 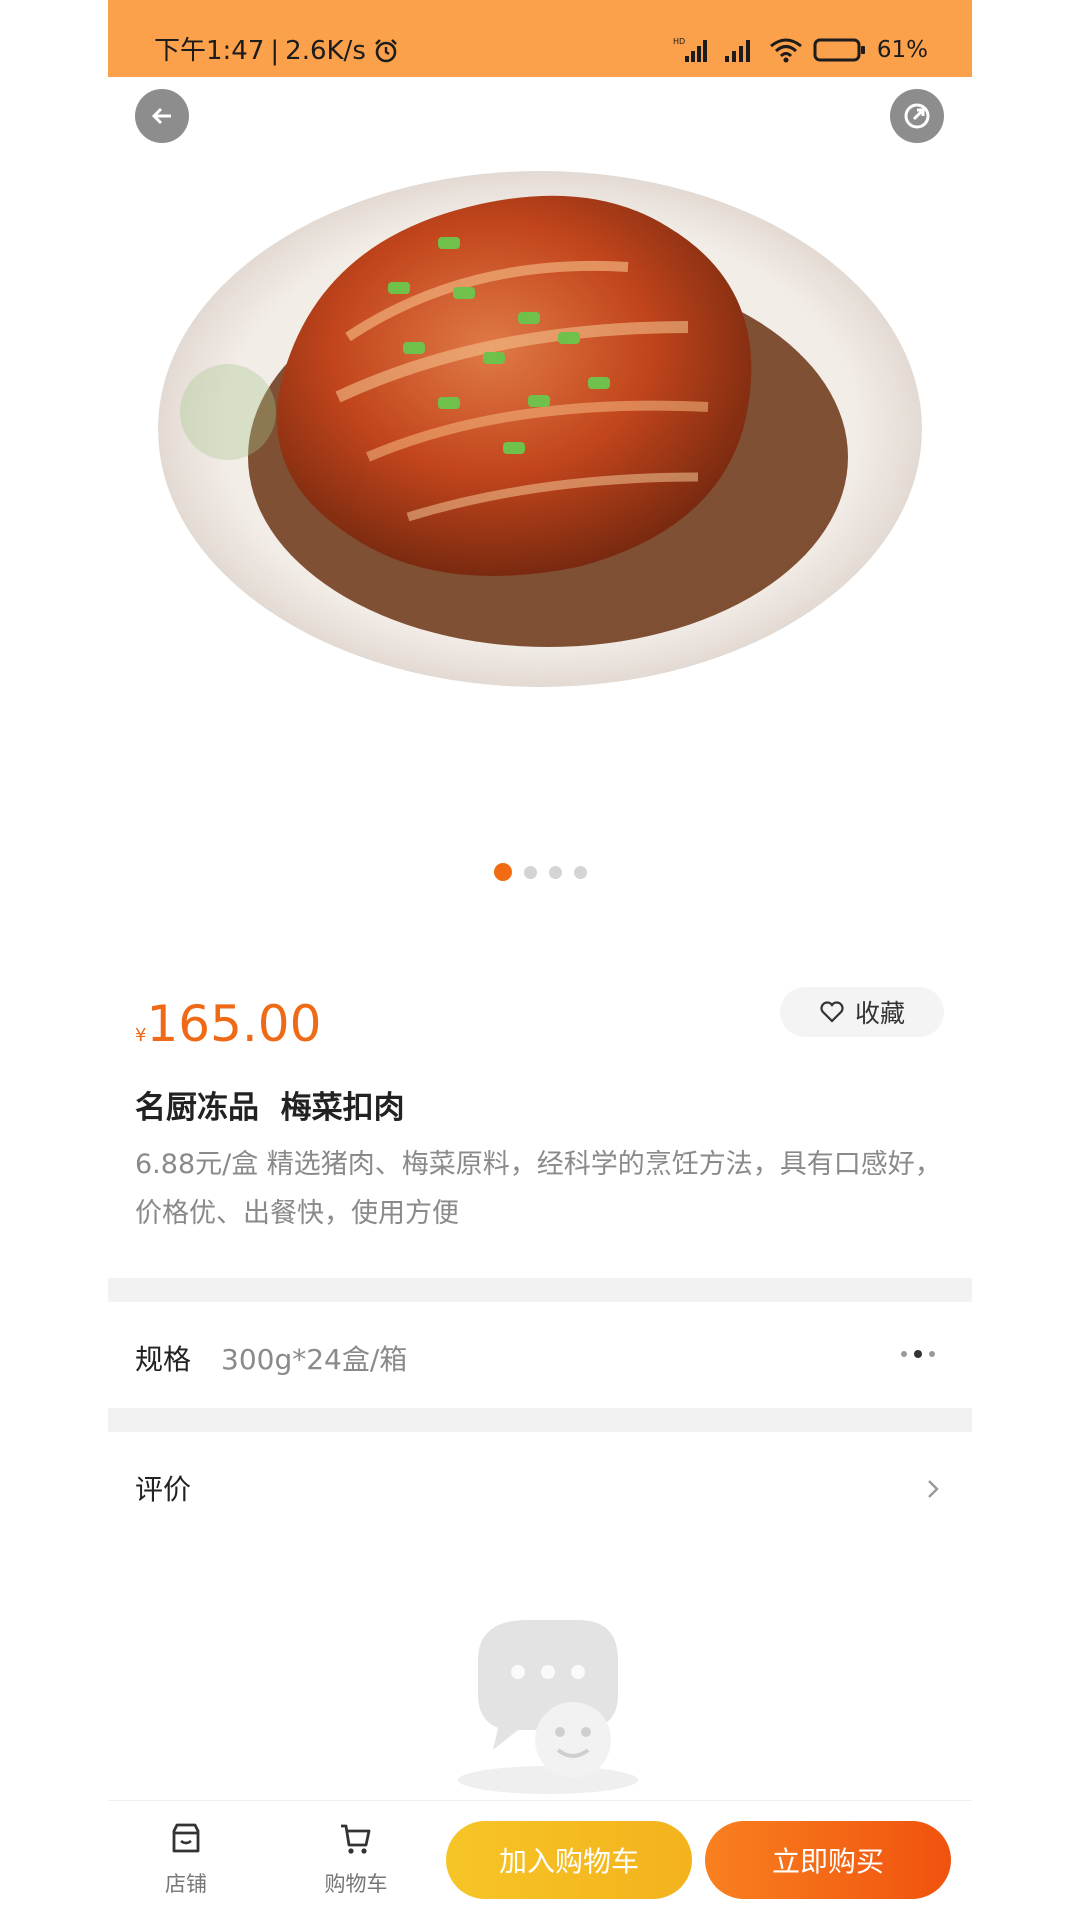 What do you see at coordinates (186, 1859) in the screenshot?
I see `shop-tab: 店铺` at bounding box center [186, 1859].